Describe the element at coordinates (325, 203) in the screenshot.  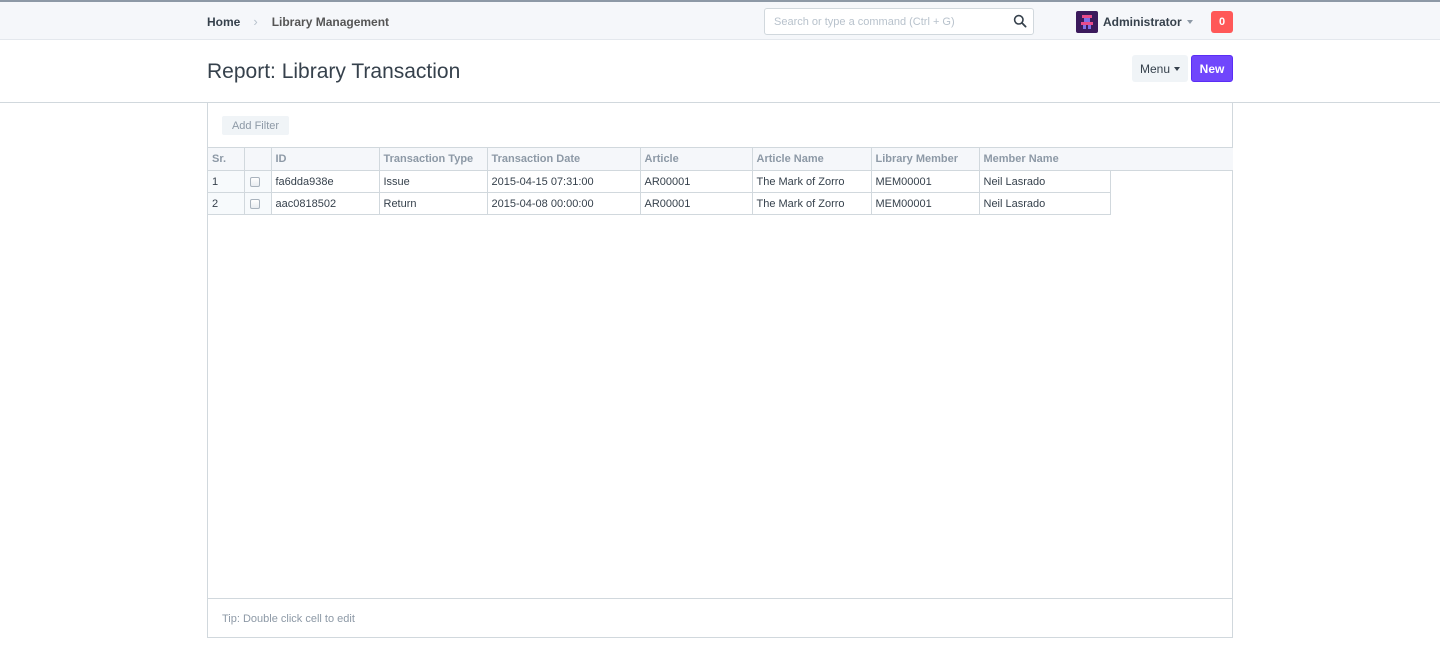
I see `cell-id: aac0818502` at that location.